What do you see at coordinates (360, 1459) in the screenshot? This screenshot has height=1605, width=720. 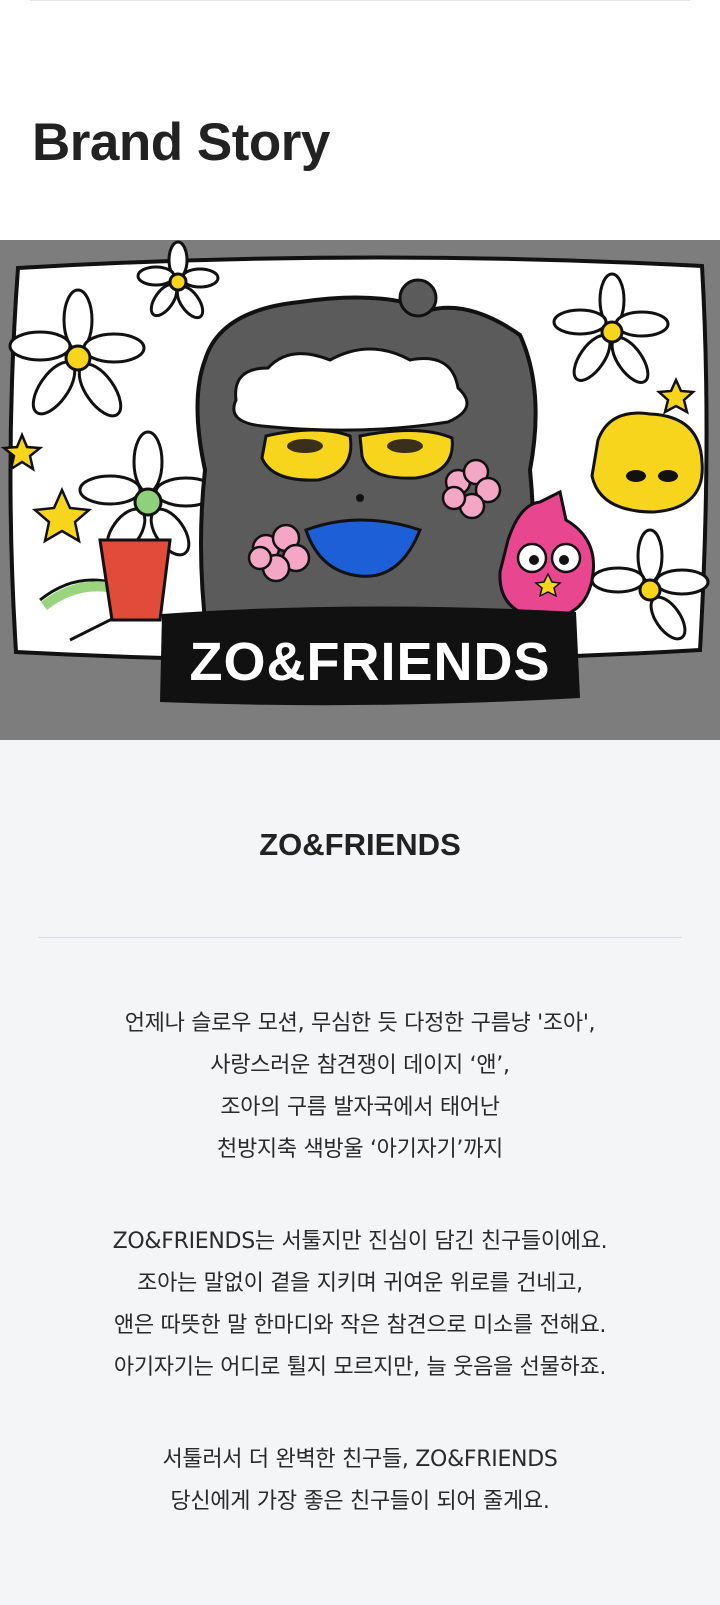 I see `story-line: 서툴러서 더 완벽한 친구들, ZO&FRIENDS` at bounding box center [360, 1459].